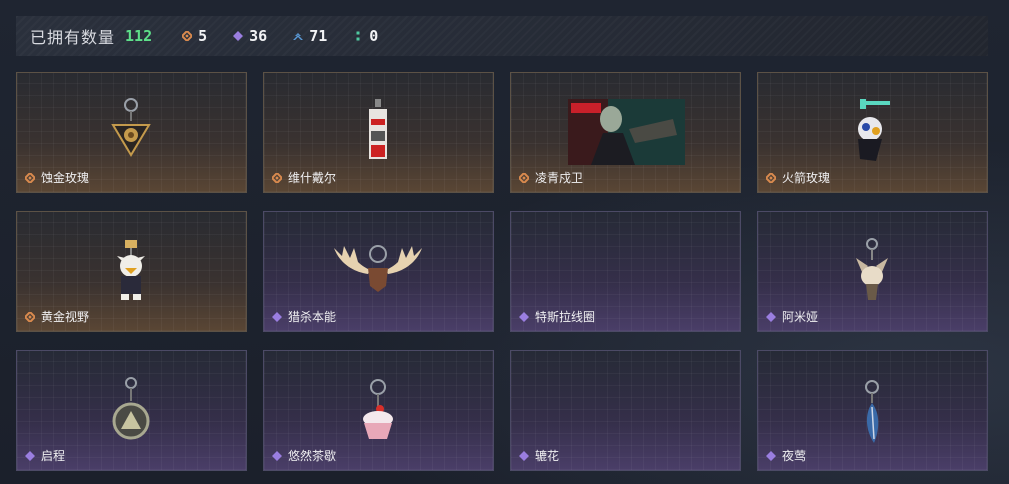 This screenshot has height=484, width=1009. What do you see at coordinates (203, 36) in the screenshot?
I see `gold-count-value: 5` at bounding box center [203, 36].